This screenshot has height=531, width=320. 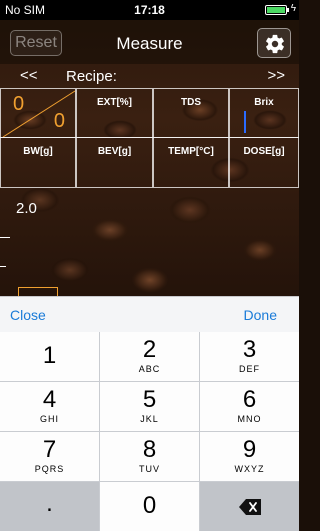 I want to click on key-letters: WXYZ, so click(x=249, y=469).